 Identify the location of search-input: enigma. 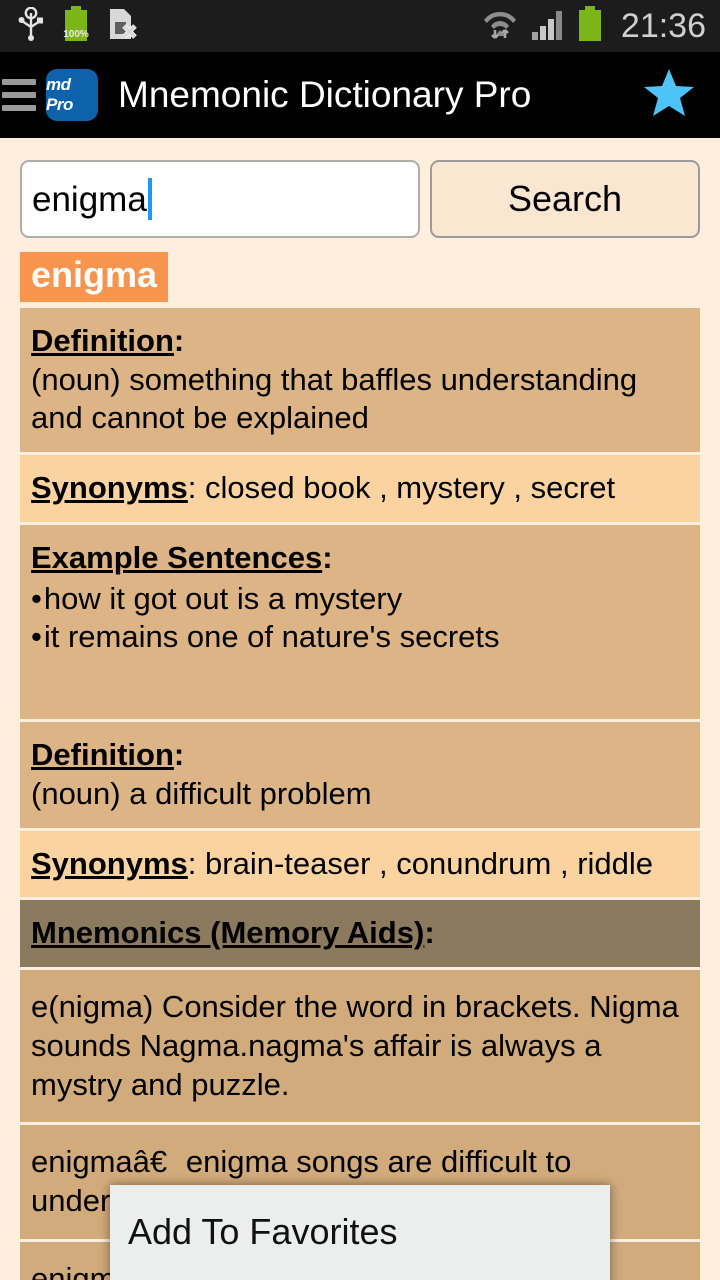
(220, 199).